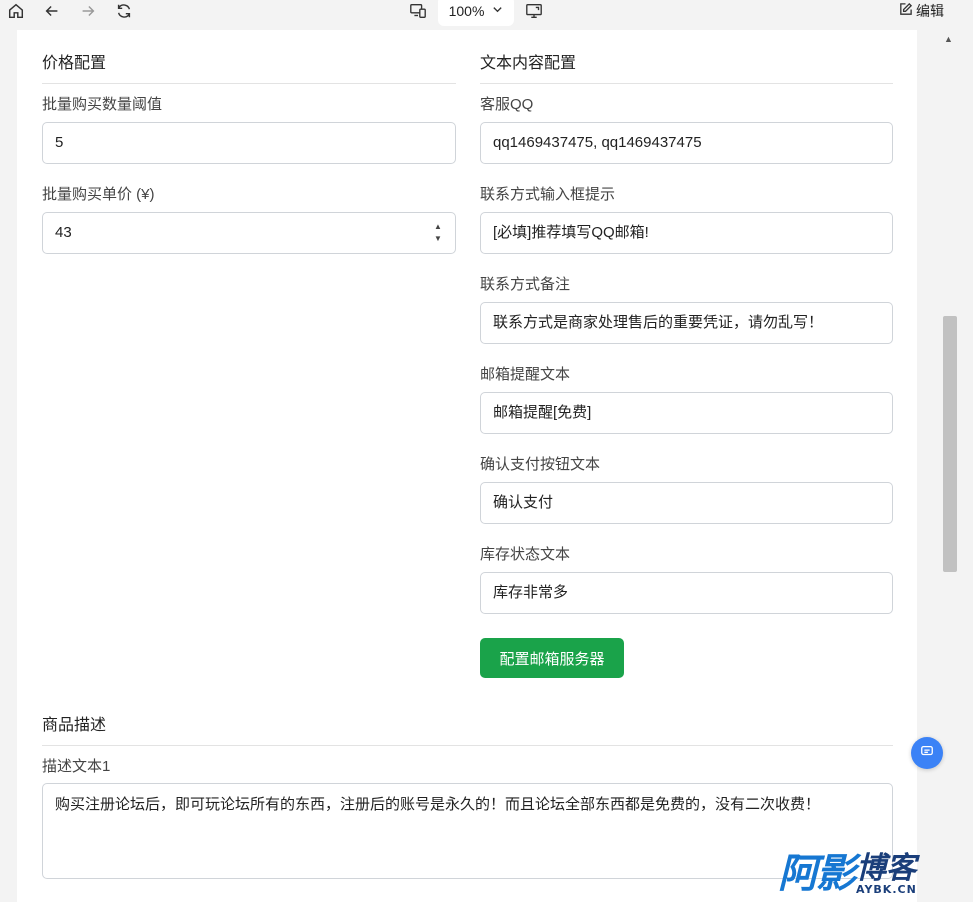 This screenshot has height=902, width=973. I want to click on section-title-text: 文本内容配置, so click(686, 63).